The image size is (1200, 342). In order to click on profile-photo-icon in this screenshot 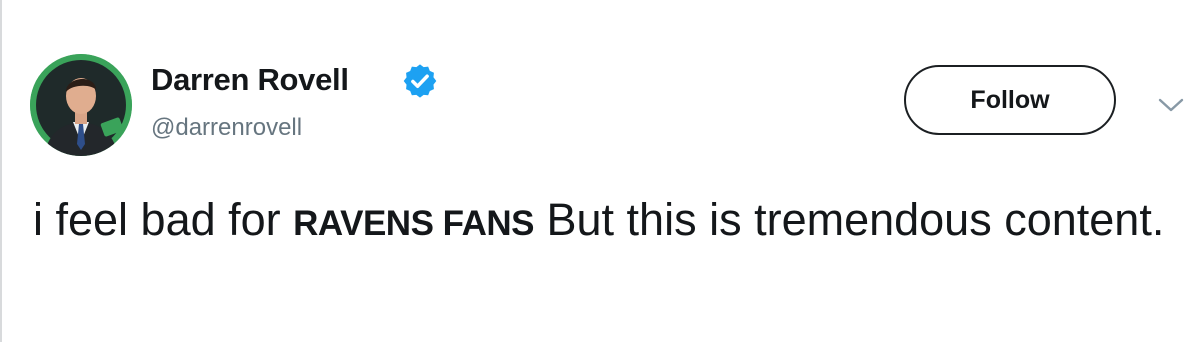, I will do `click(81, 105)`.